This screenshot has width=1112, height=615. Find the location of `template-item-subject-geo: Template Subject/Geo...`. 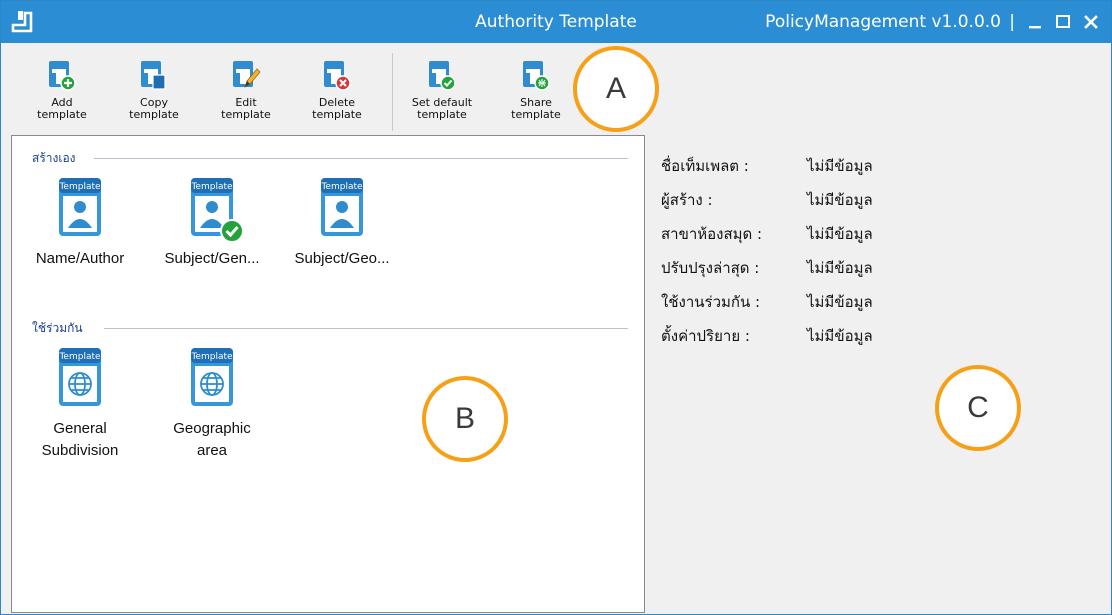

template-item-subject-geo: Template Subject/Geo... is located at coordinates (342, 223).